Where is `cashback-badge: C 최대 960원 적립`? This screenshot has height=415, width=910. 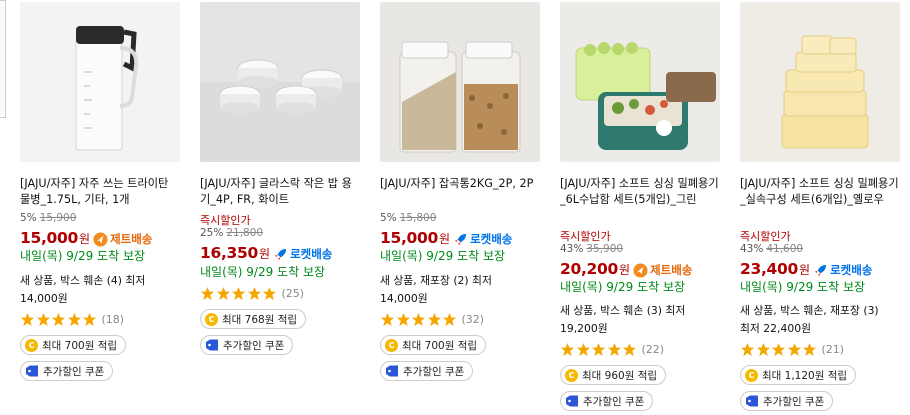 cashback-badge: C 최대 960원 적립 is located at coordinates (613, 375).